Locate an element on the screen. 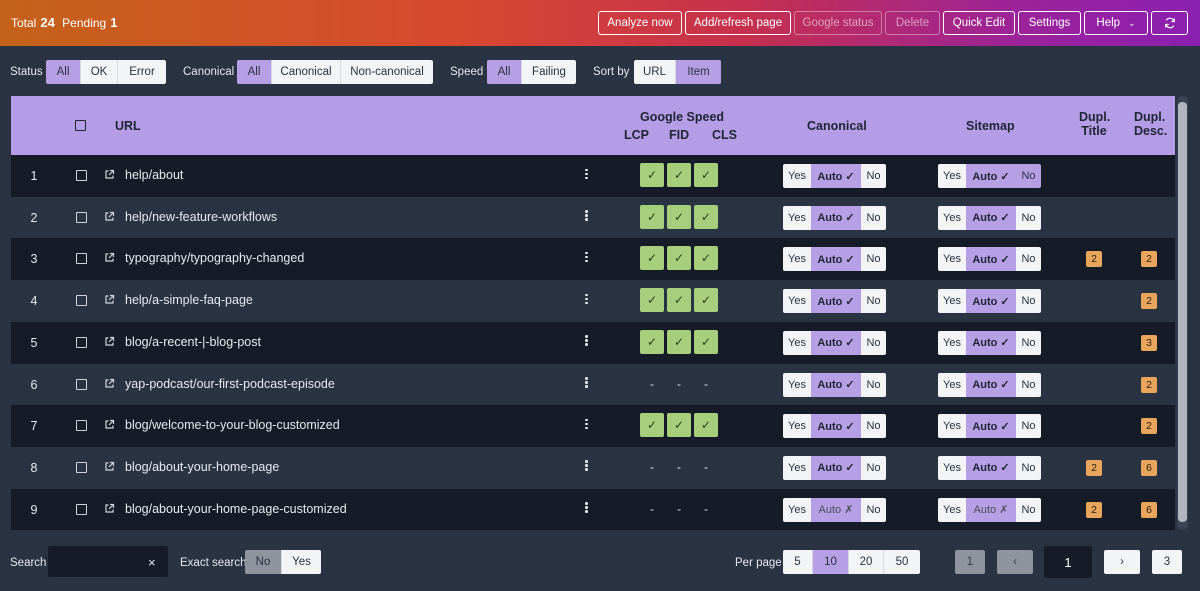 The height and width of the screenshot is (591, 1200). url-header: URL is located at coordinates (128, 126).